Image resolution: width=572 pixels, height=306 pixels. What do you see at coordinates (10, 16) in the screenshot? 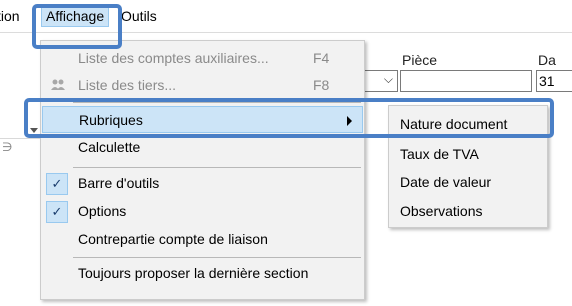
I see `menu-item-partial: tion` at bounding box center [10, 16].